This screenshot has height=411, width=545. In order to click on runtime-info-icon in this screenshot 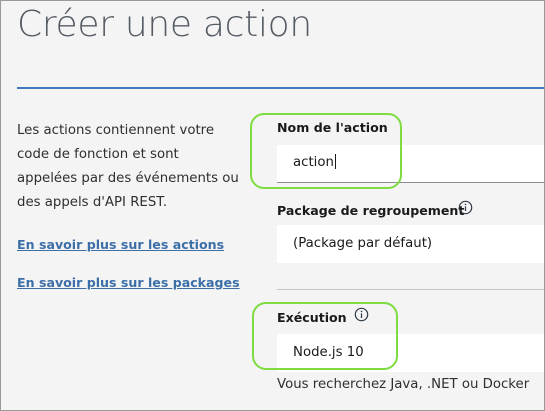, I will do `click(361, 314)`.